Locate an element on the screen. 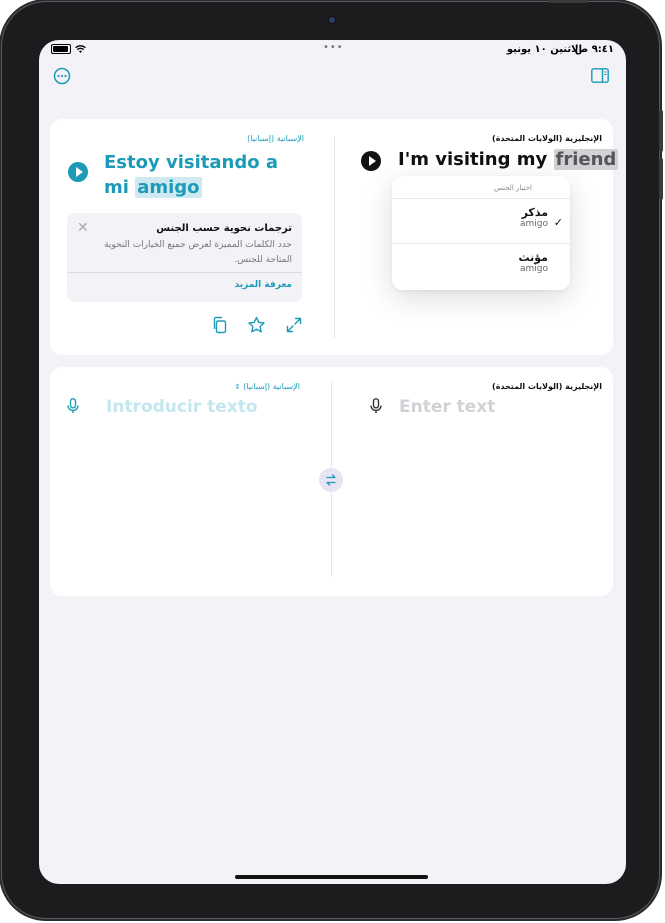 Image resolution: width=665 pixels, height=923 pixels. input-target-language: الإسبانية (إسبانيا) ⇕ is located at coordinates (267, 386).